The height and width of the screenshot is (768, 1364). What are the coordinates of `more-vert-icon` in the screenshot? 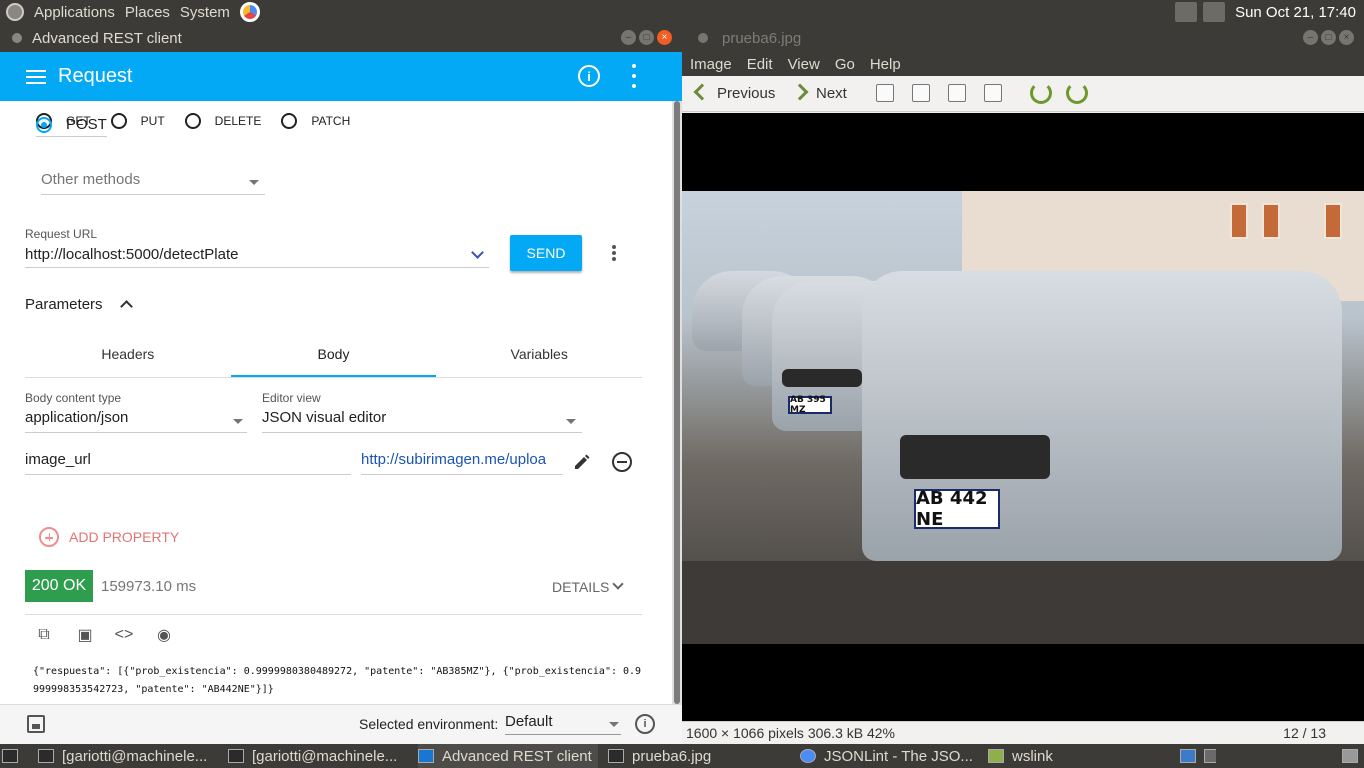 It's located at (634, 76).